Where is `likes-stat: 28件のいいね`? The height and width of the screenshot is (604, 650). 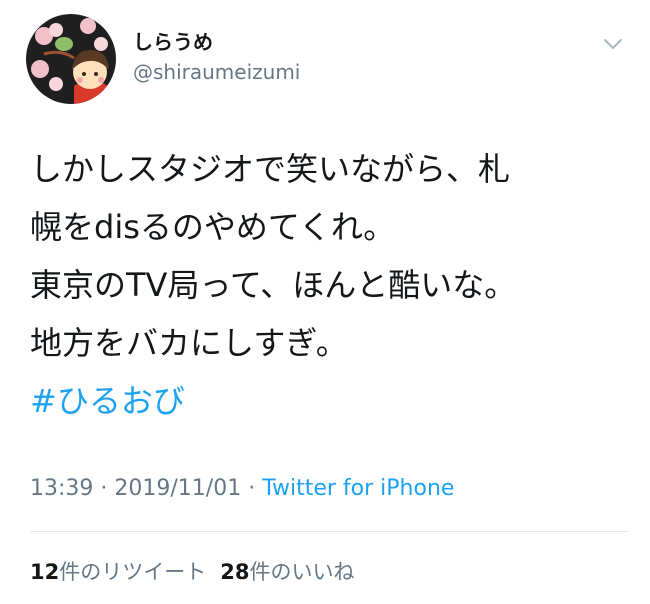 likes-stat: 28件のいいね is located at coordinates (287, 572).